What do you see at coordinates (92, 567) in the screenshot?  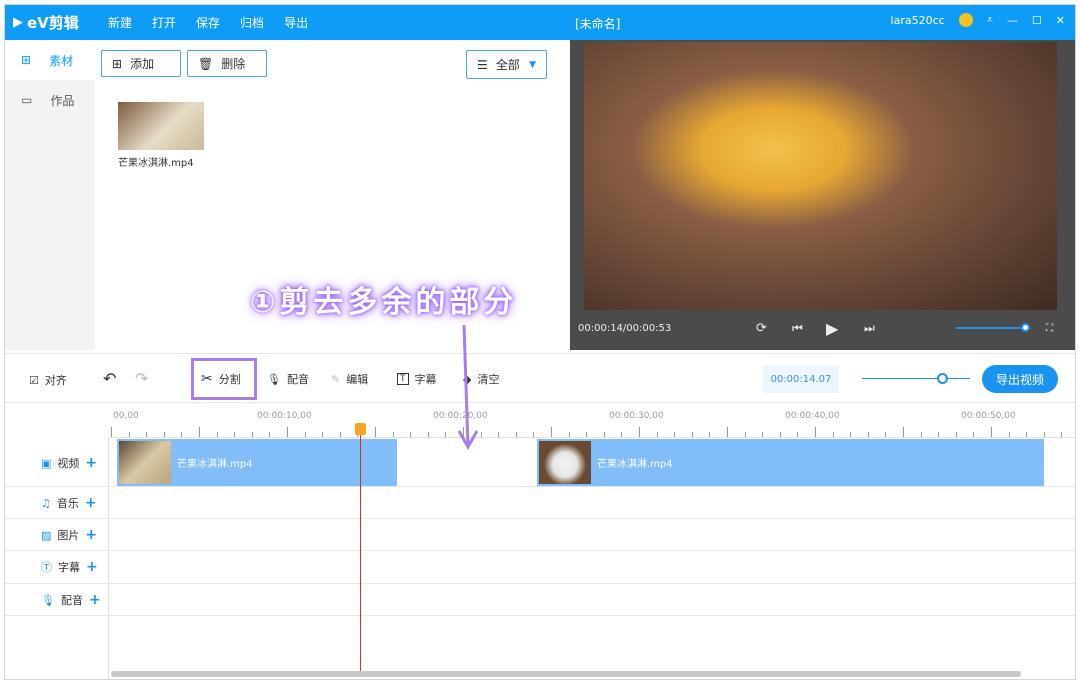 I see `add-subtitle-icon: +` at bounding box center [92, 567].